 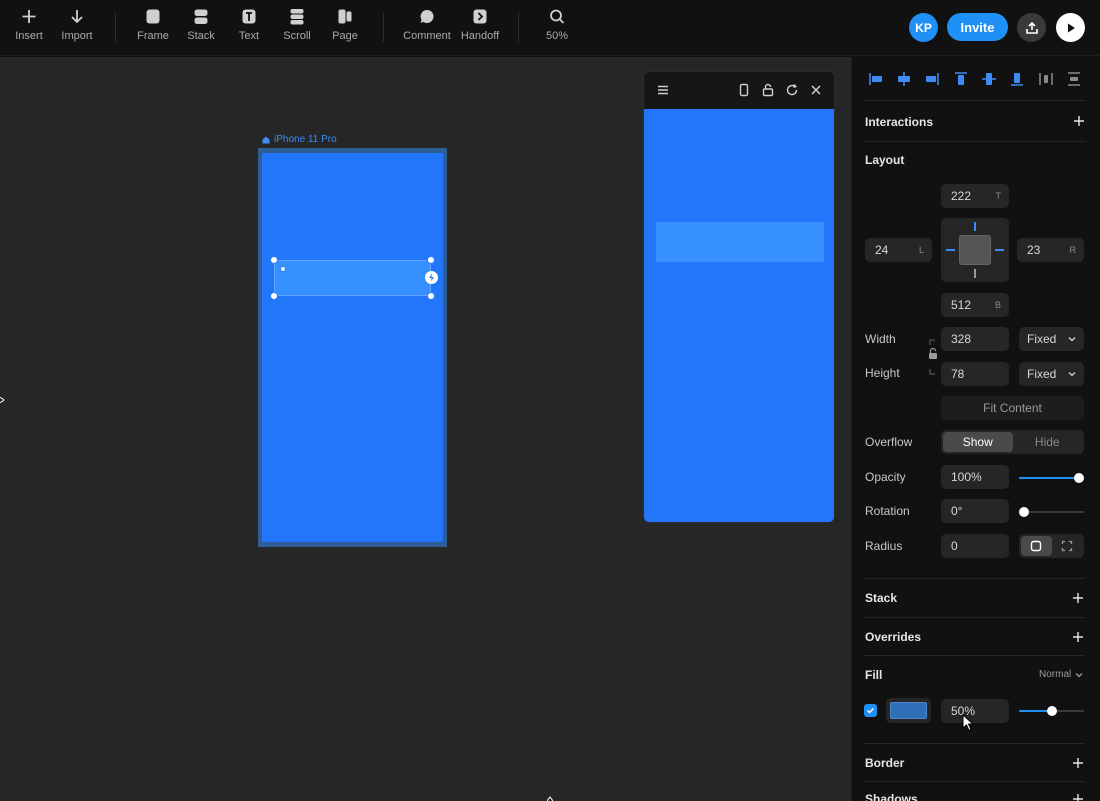 What do you see at coordinates (957, 511) in the screenshot?
I see `rotation-value: 0°` at bounding box center [957, 511].